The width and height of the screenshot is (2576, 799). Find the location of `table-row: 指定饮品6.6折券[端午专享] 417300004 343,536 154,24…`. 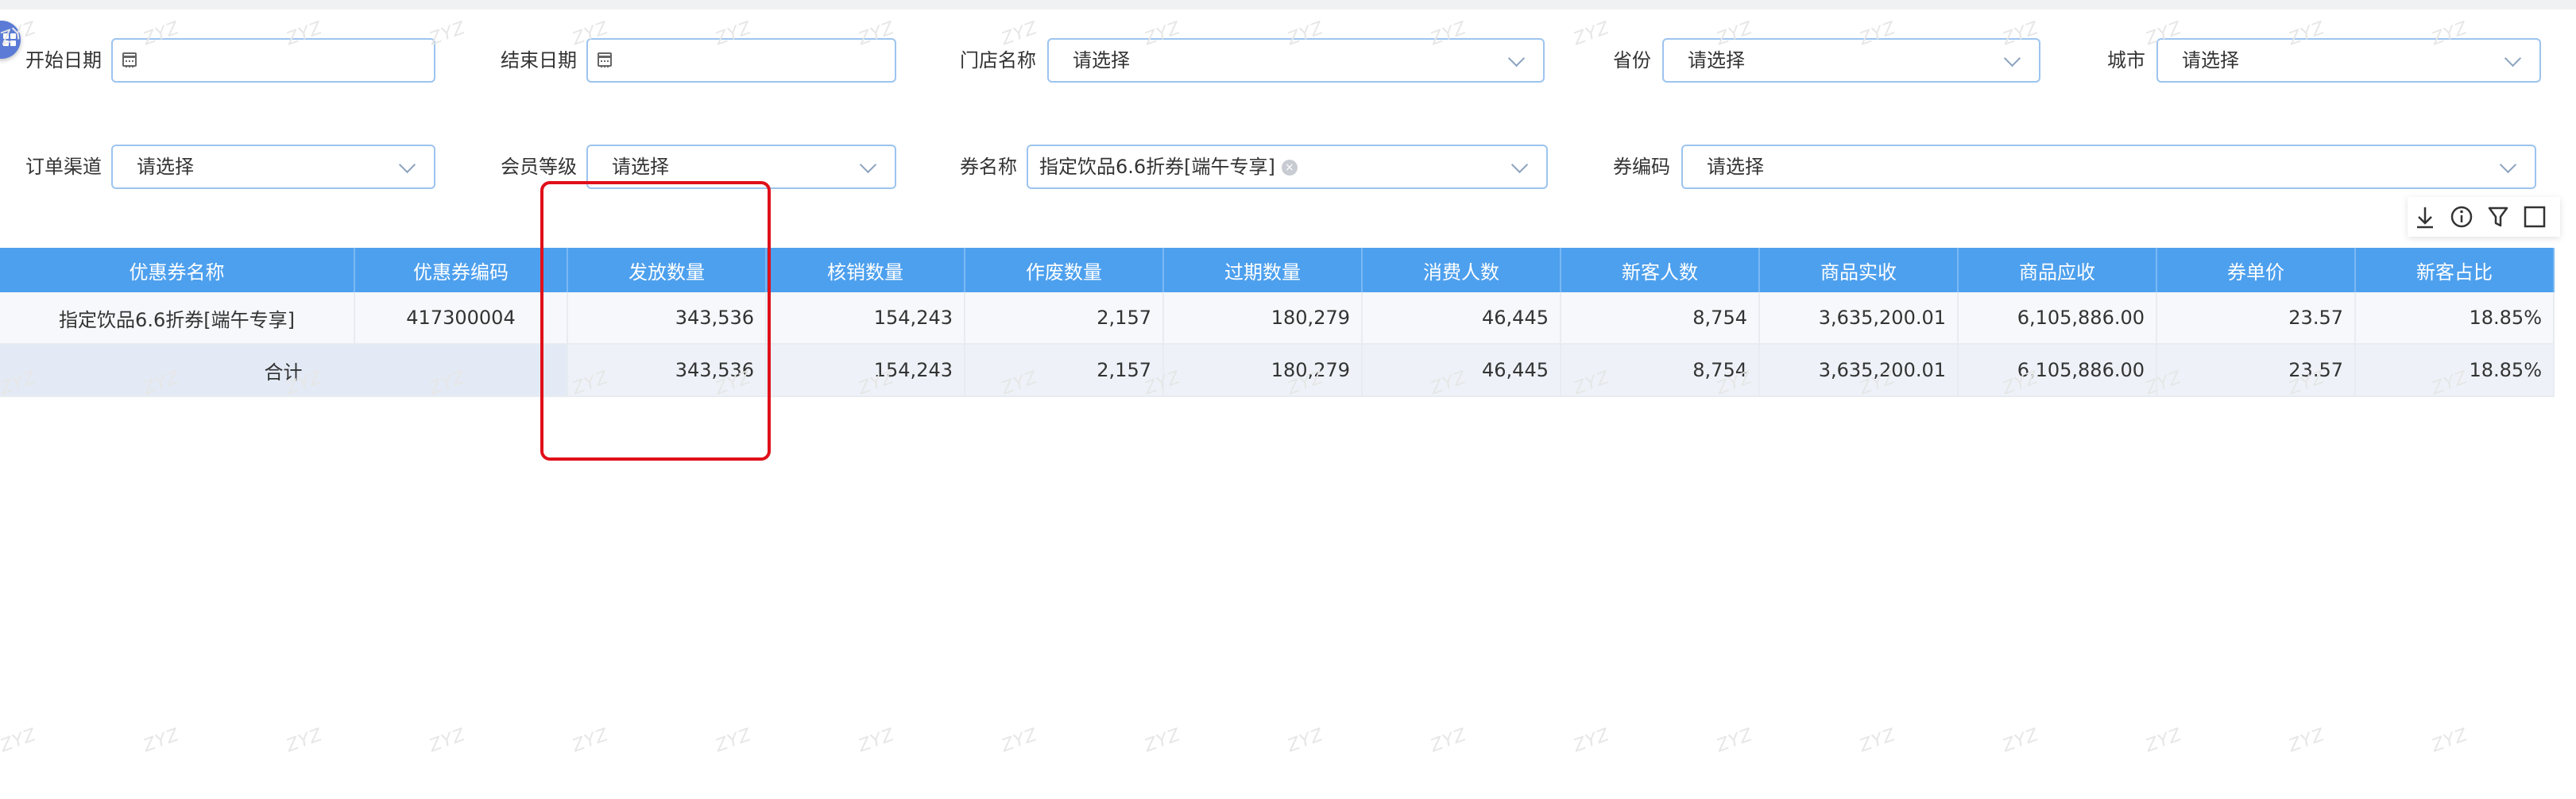

table-row: 指定饮品6.6折券[端午专享] 417300004 343,536 154,24… is located at coordinates (1278, 318).